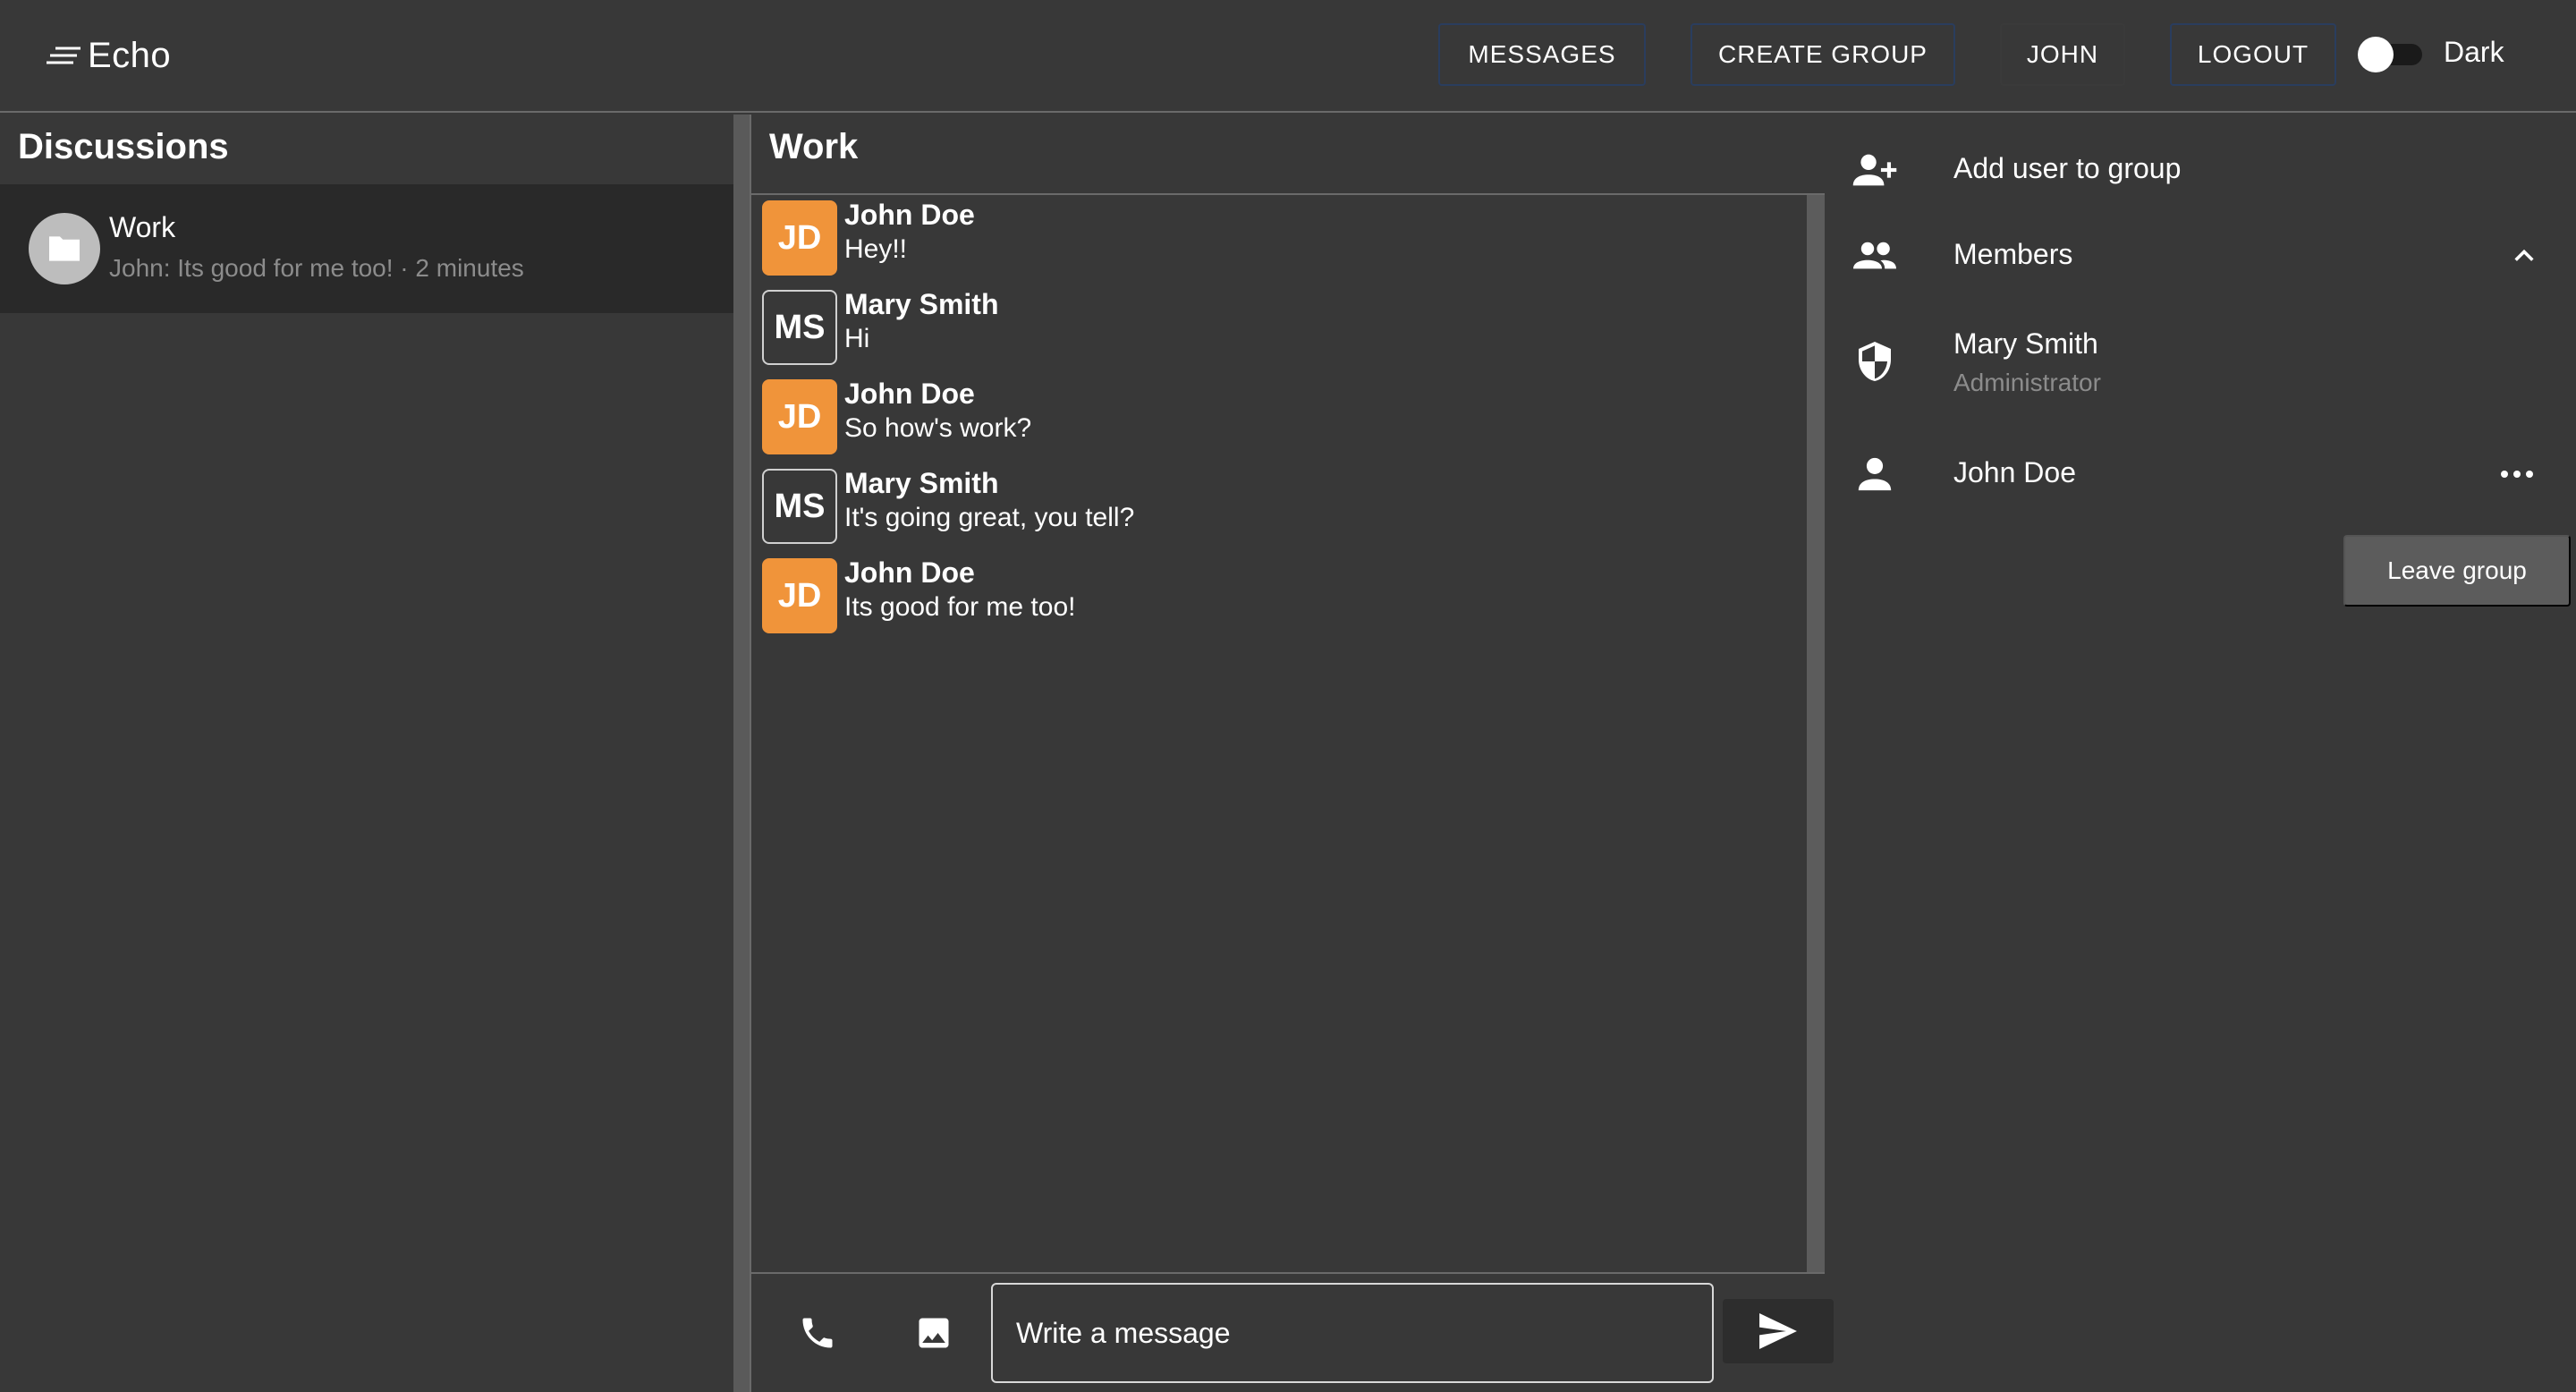 The height and width of the screenshot is (1392, 2576). I want to click on person-add-icon, so click(1875, 170).